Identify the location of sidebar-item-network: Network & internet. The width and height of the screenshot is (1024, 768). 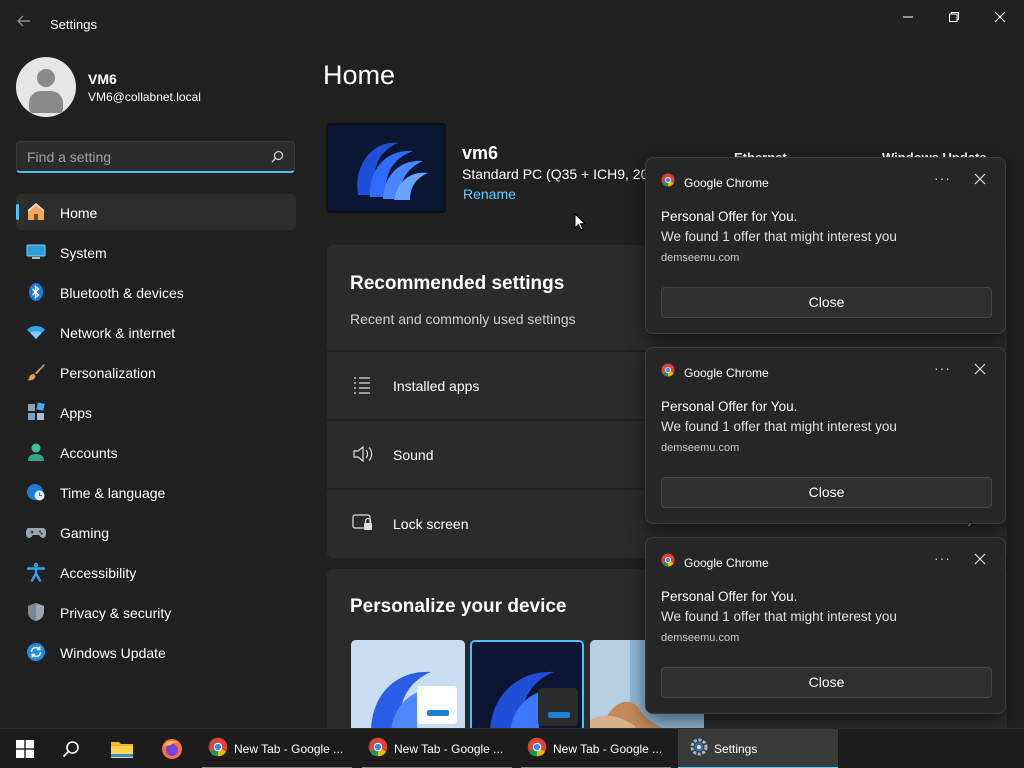
(156, 332).